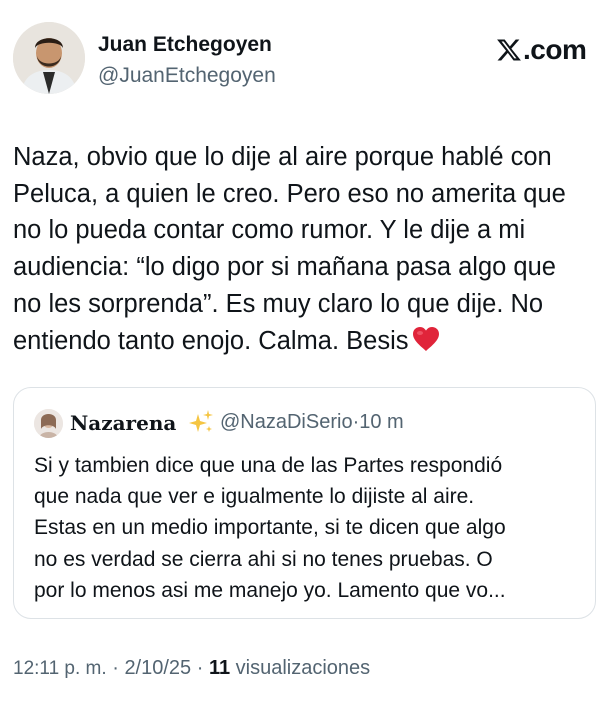 The height and width of the screenshot is (705, 610). I want to click on quote-author-name: Nazarena, so click(123, 423).